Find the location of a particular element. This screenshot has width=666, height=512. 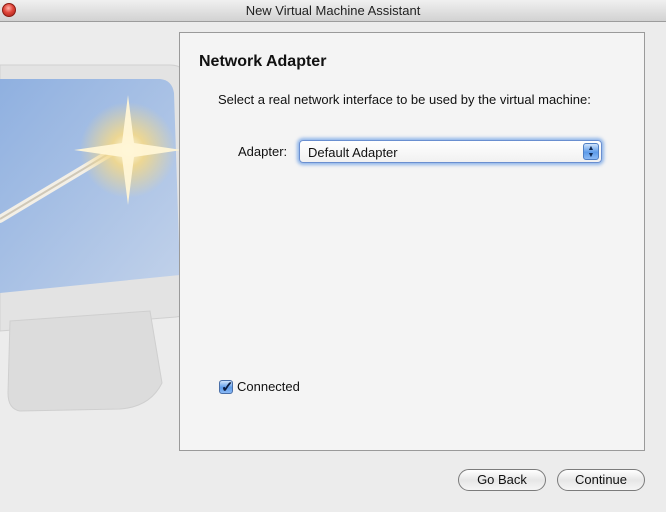

go-back-button: Go Back is located at coordinates (502, 480).